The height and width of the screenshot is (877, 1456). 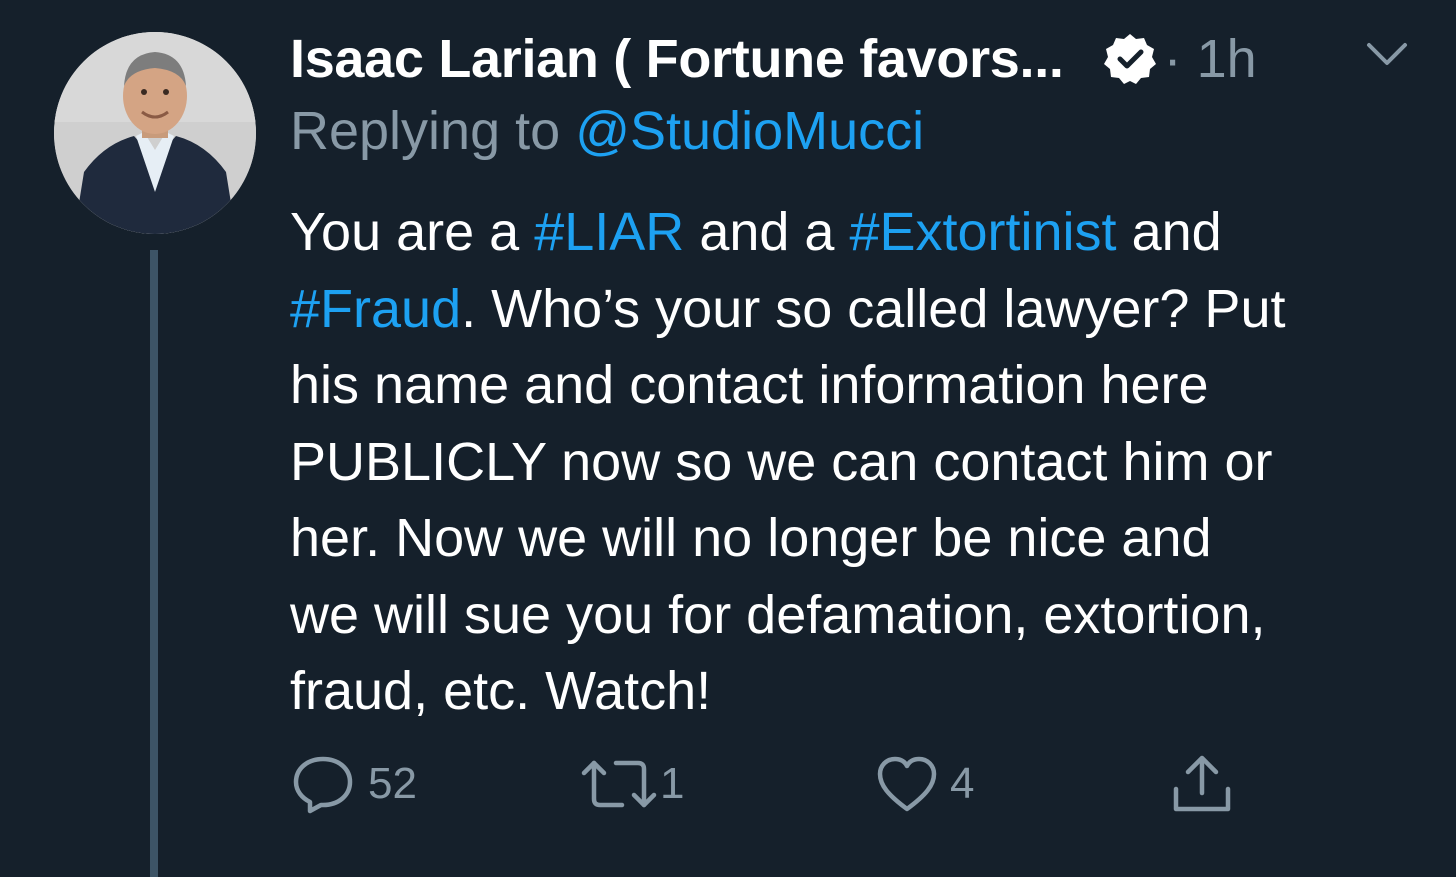 What do you see at coordinates (751, 538) in the screenshot?
I see `tweet-text-line: her. Now we will no longer be nice and` at bounding box center [751, 538].